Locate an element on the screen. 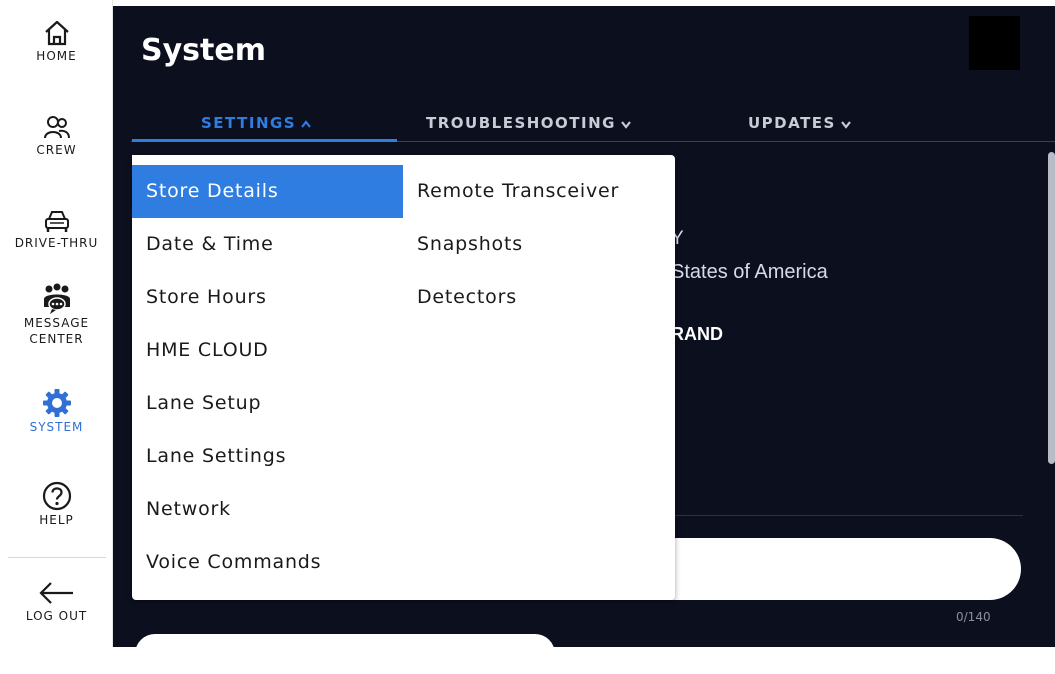 The image size is (1055, 674). sidebar-item-label: DRIVE-THRU is located at coordinates (56, 243).